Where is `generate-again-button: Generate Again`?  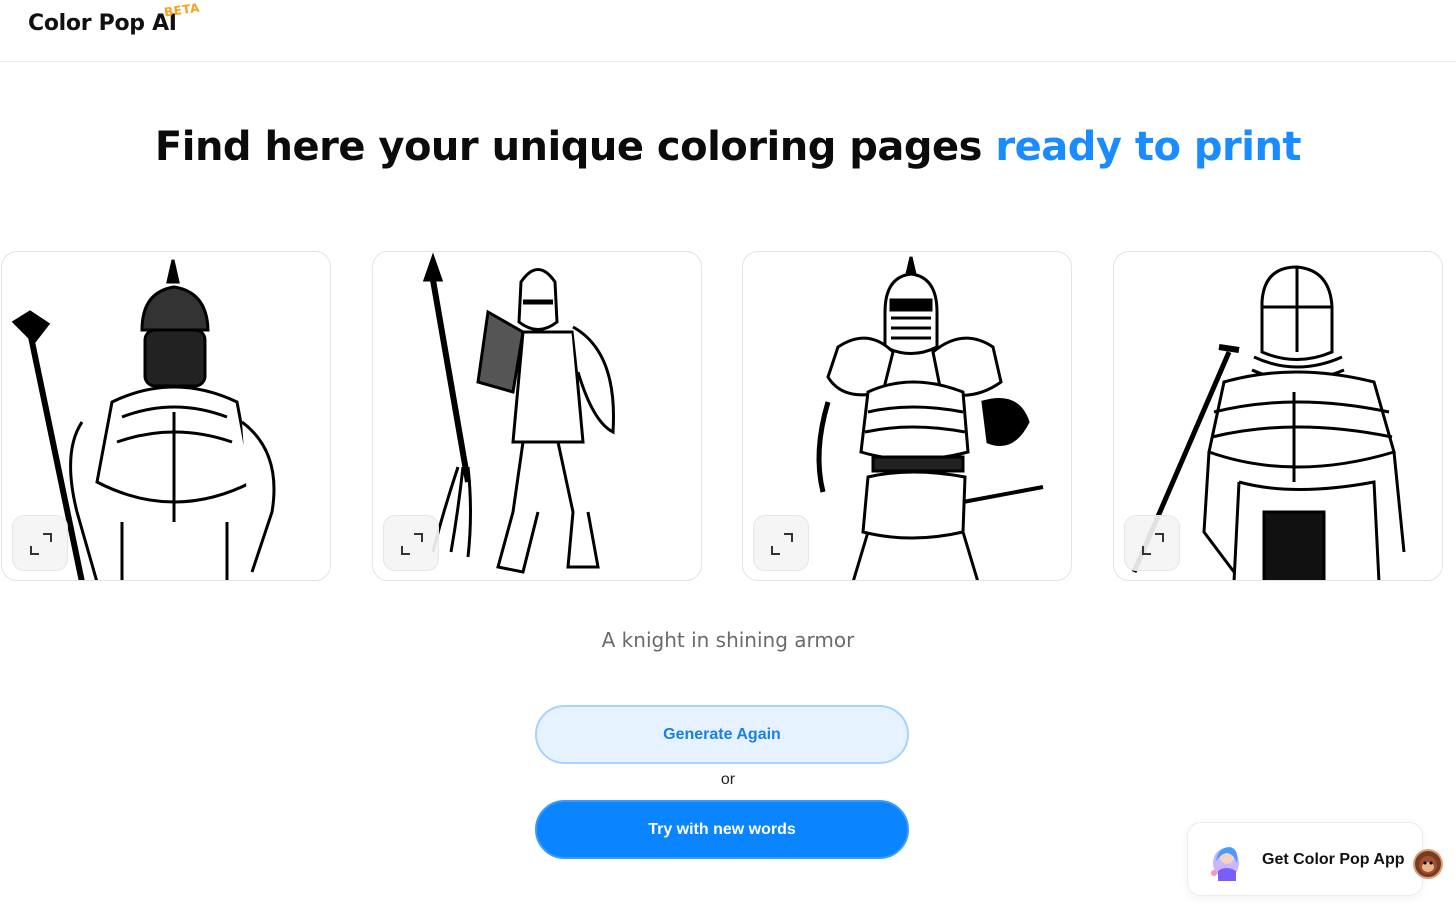
generate-again-button: Generate Again is located at coordinates (722, 734).